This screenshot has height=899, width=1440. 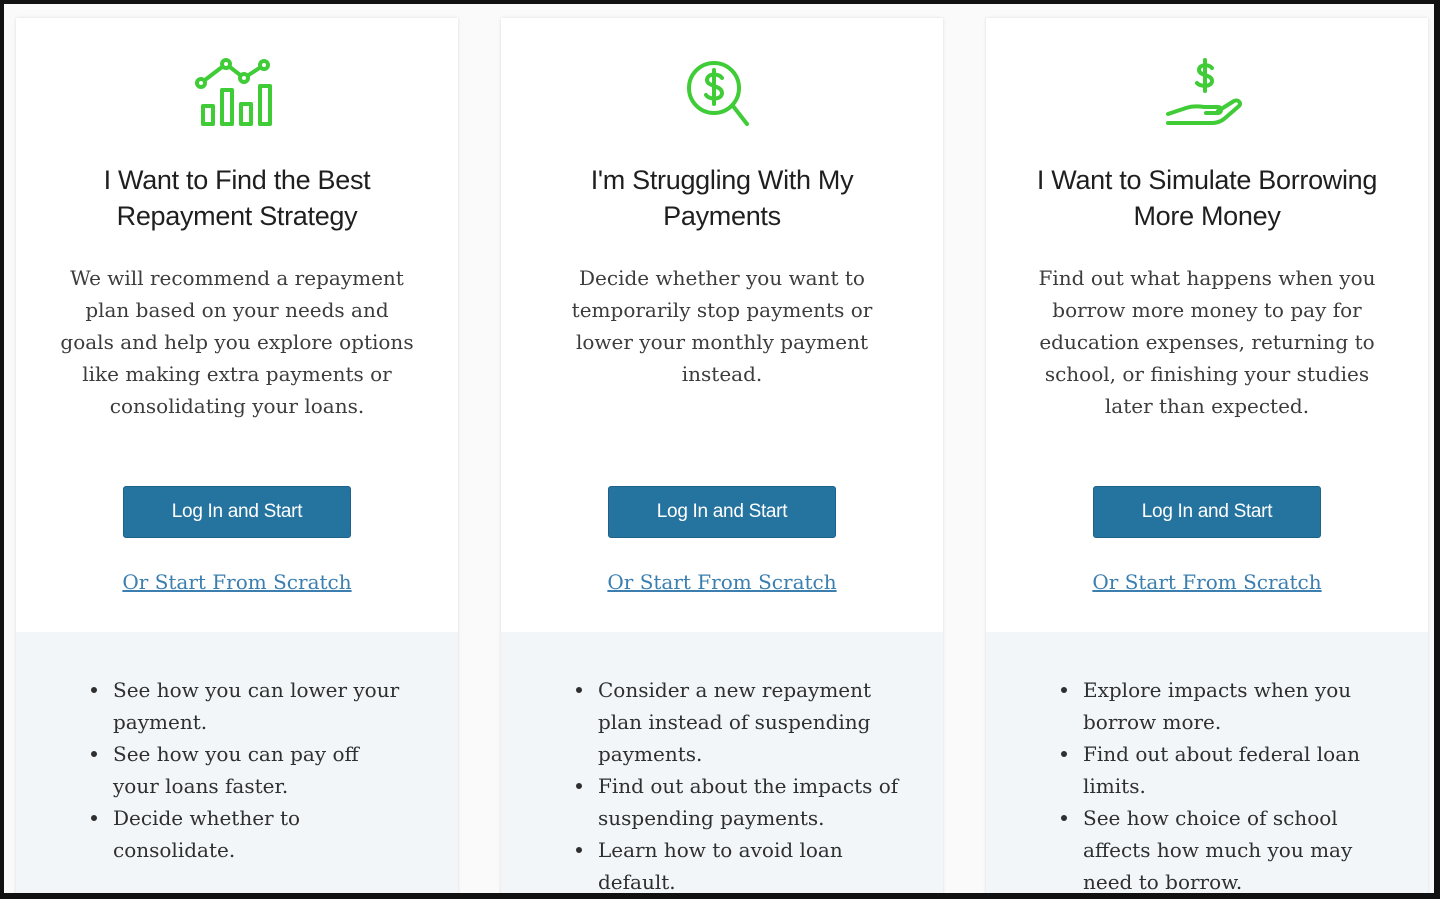 What do you see at coordinates (233, 92) in the screenshot?
I see `bar-chart-trend-icon` at bounding box center [233, 92].